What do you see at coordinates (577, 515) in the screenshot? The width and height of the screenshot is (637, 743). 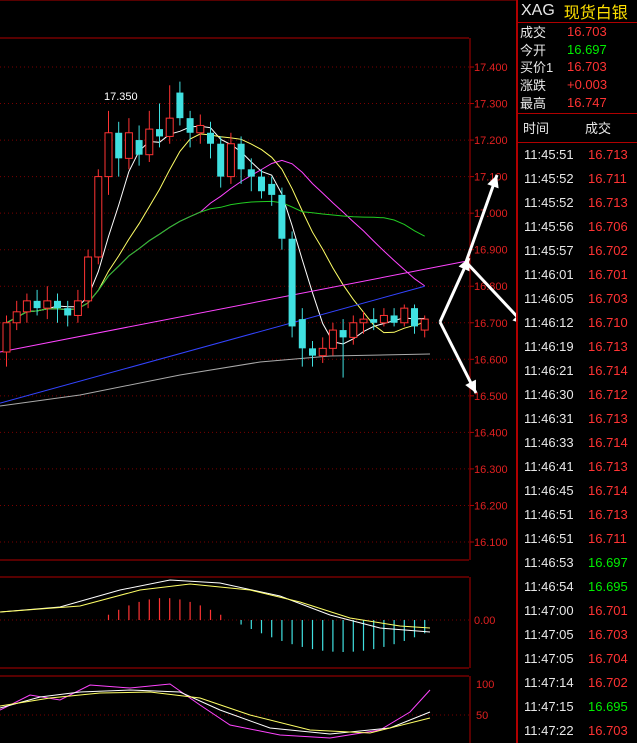 I see `trade-row: 11:46:51 16.713` at bounding box center [577, 515].